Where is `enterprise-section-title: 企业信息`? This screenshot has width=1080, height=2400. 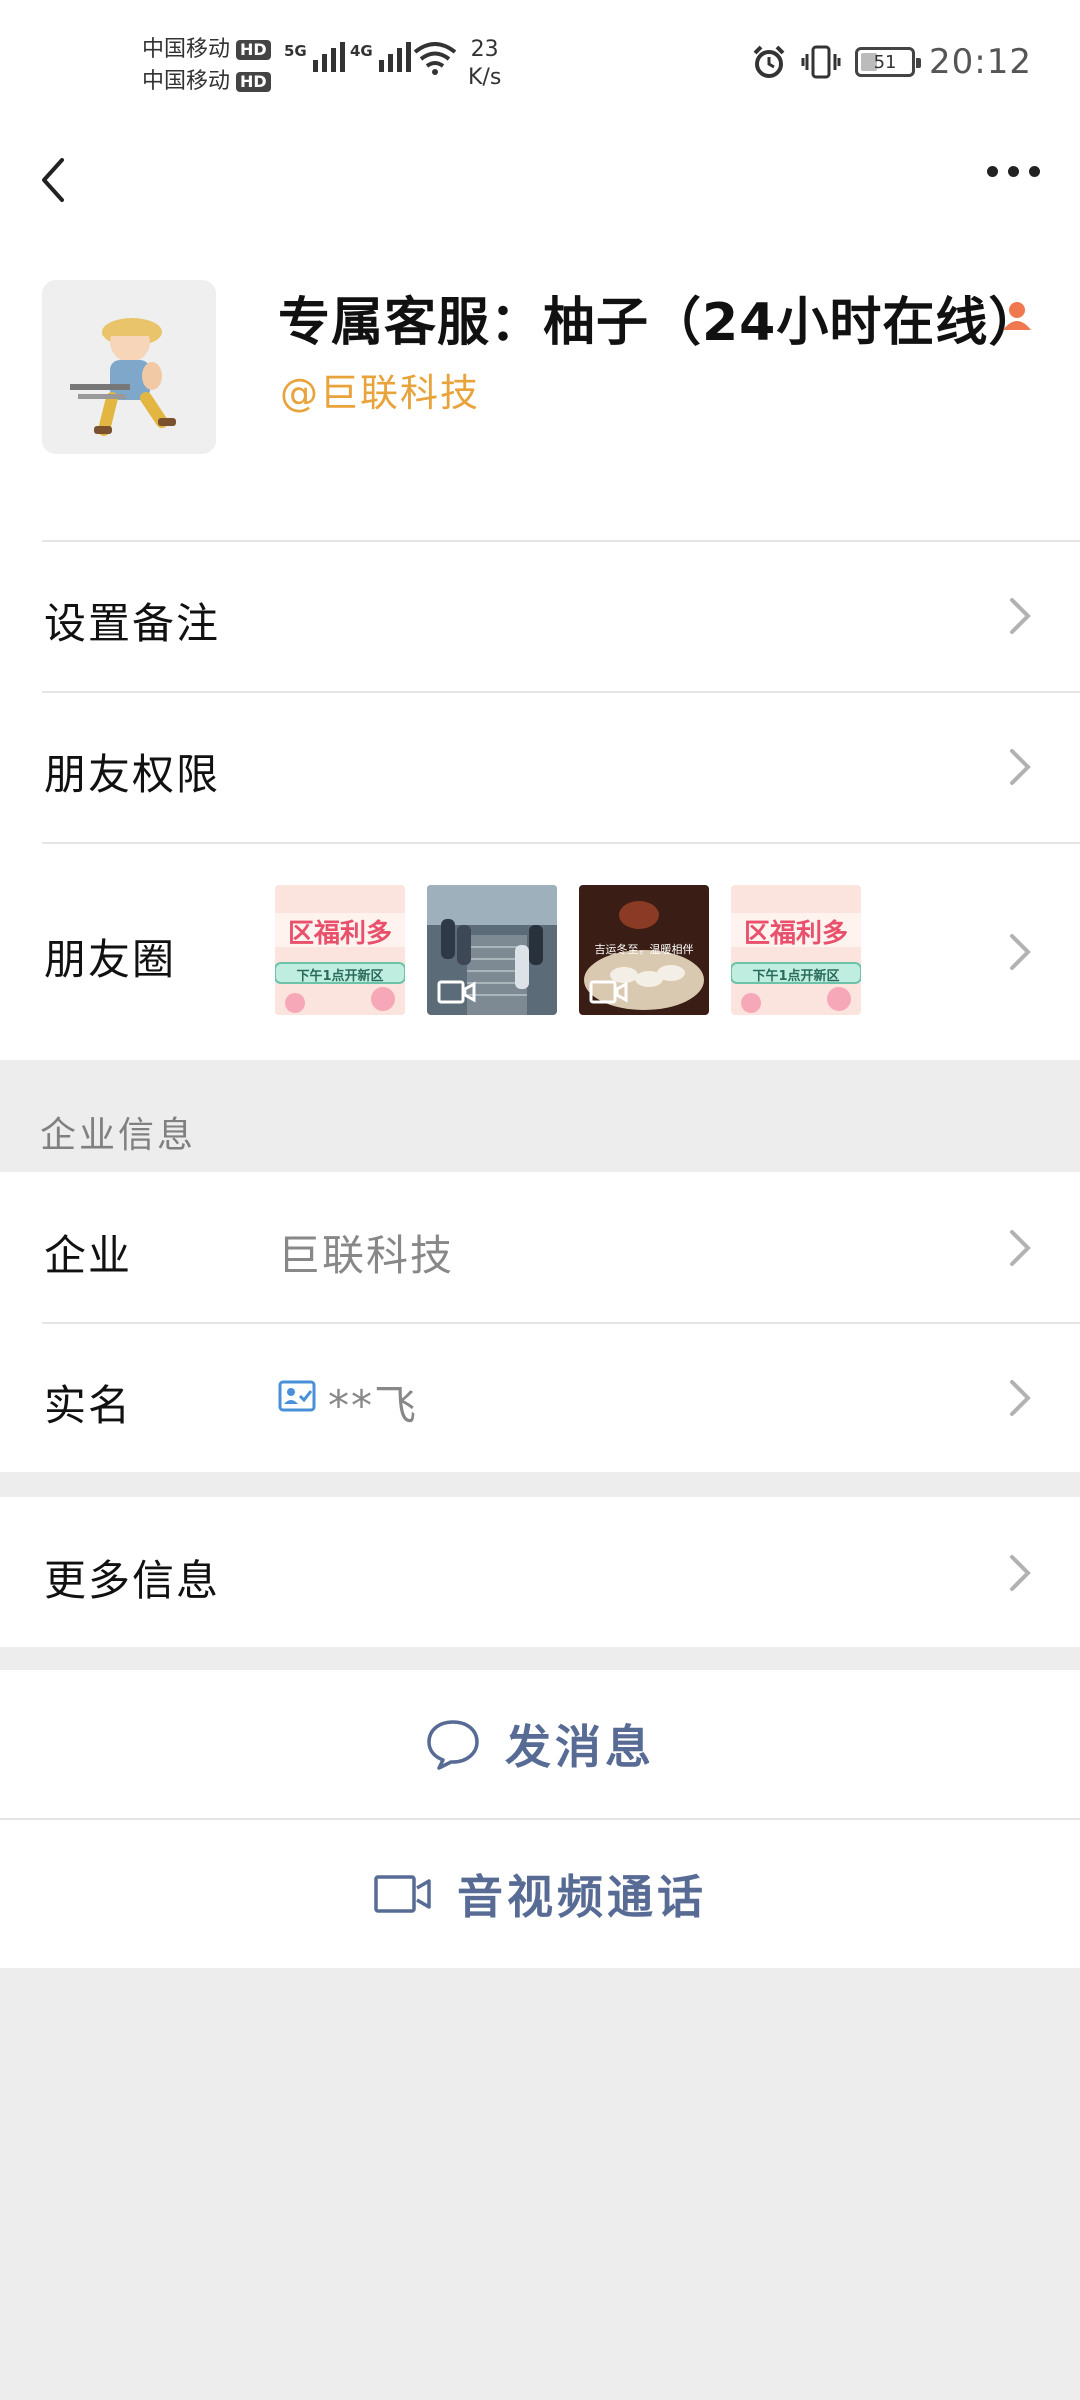
enterprise-section-title: 企业信息 is located at coordinates (118, 1135).